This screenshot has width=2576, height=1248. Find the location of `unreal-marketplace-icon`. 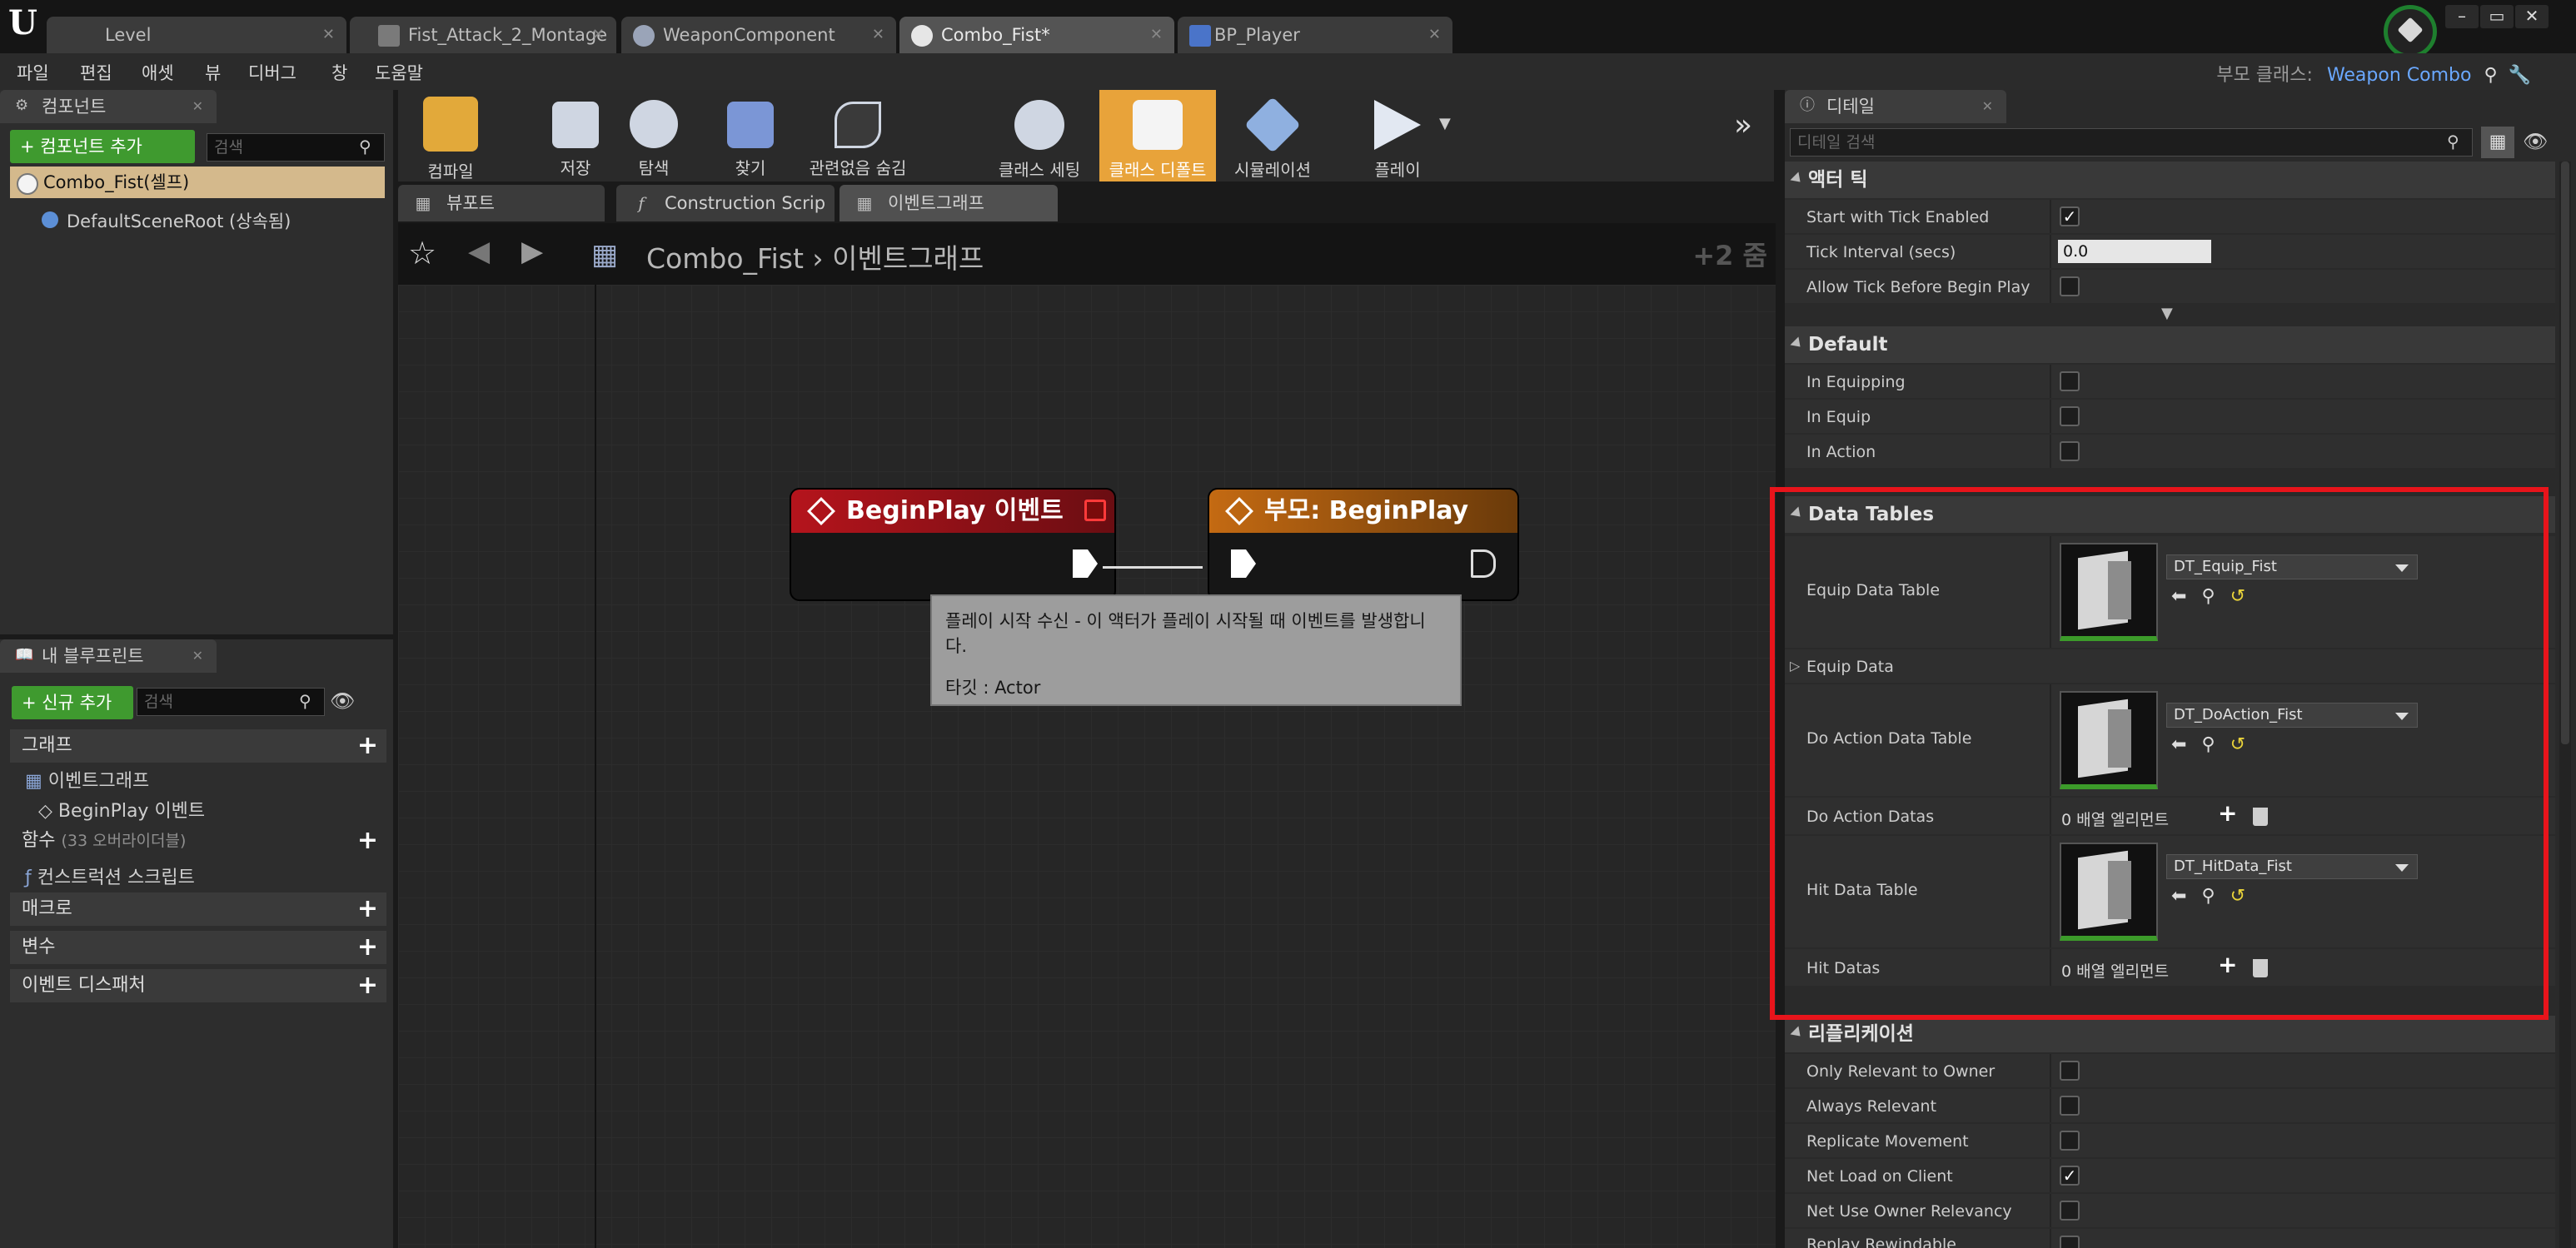

unreal-marketplace-icon is located at coordinates (2410, 31).